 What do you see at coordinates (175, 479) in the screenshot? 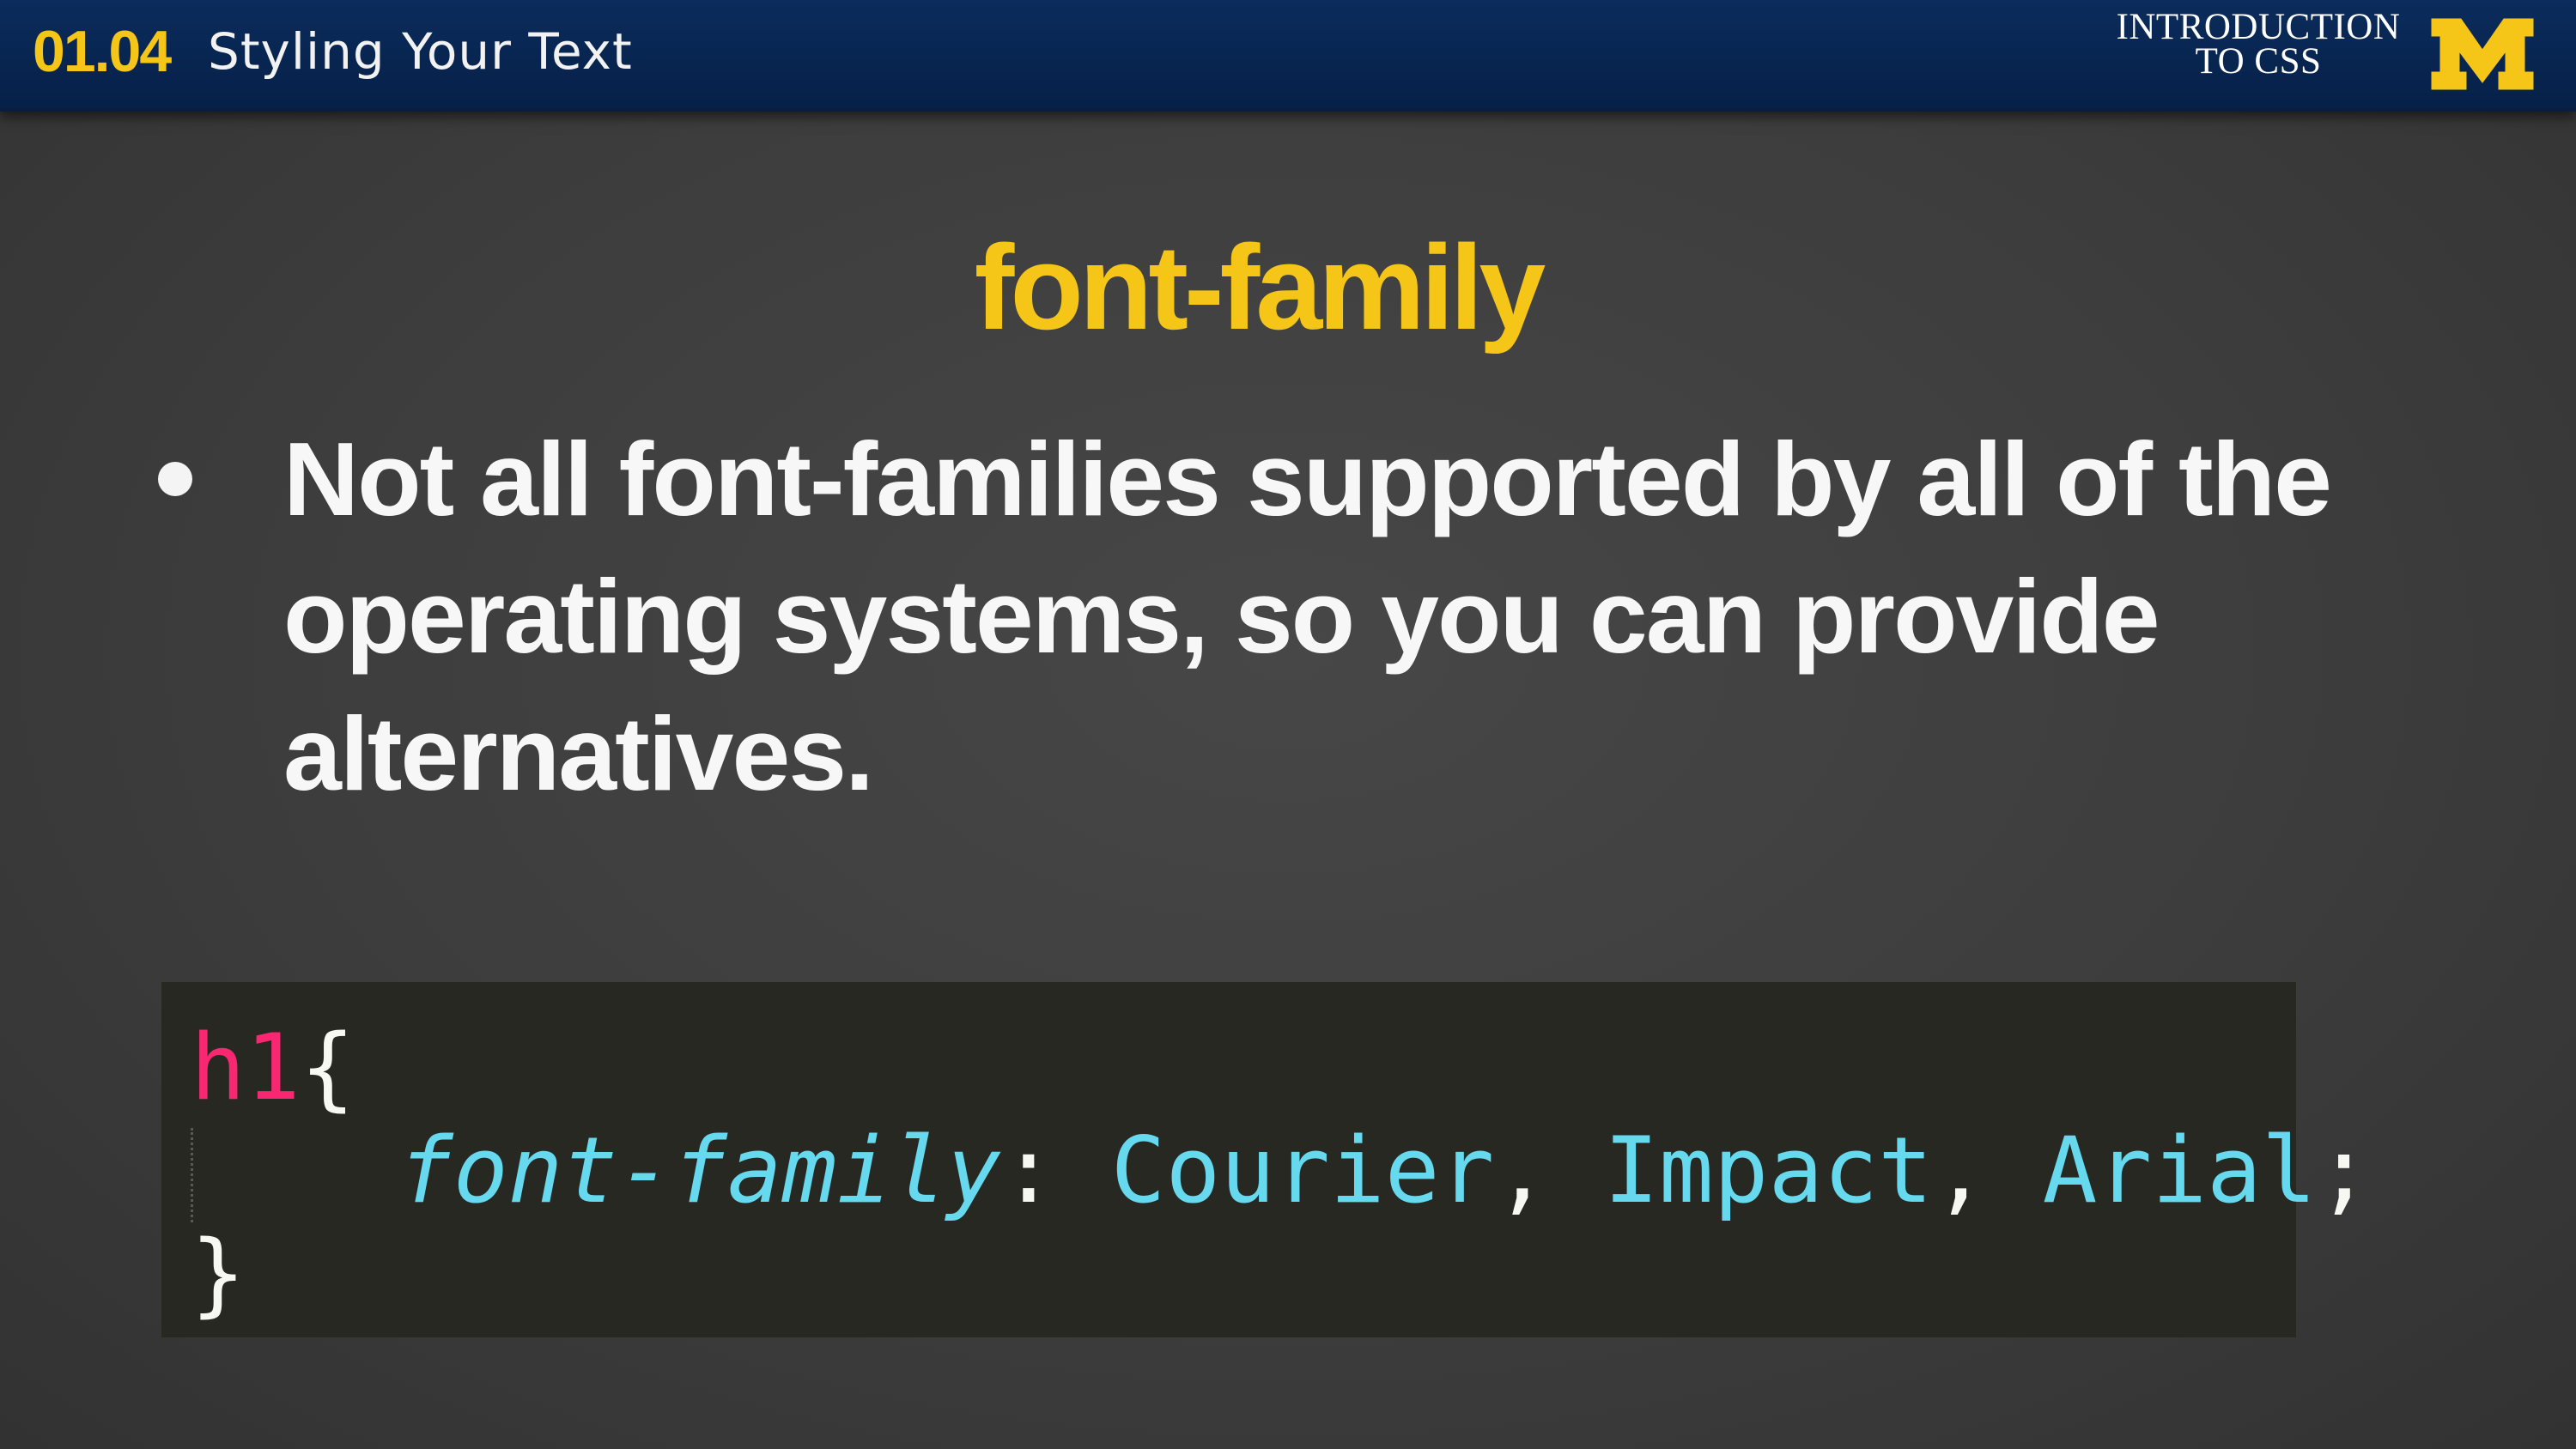
I see `bullet-marker` at bounding box center [175, 479].